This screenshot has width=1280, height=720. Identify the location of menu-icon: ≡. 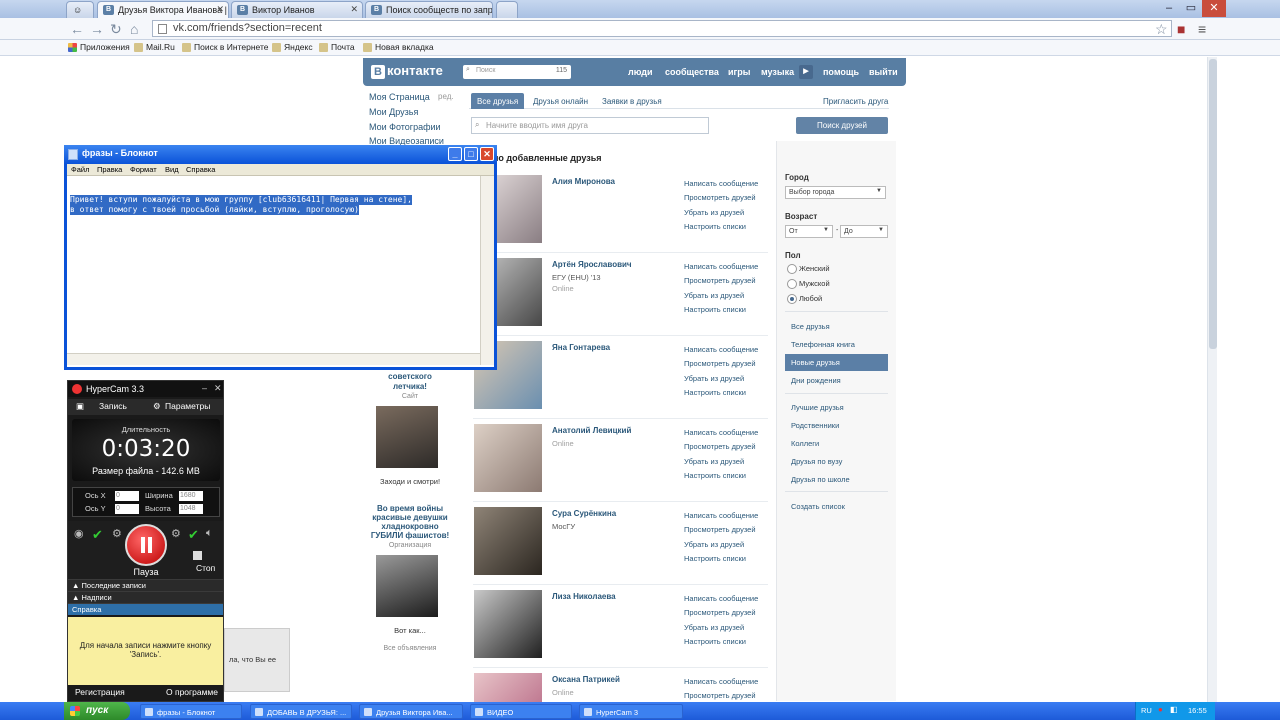
(1202, 29).